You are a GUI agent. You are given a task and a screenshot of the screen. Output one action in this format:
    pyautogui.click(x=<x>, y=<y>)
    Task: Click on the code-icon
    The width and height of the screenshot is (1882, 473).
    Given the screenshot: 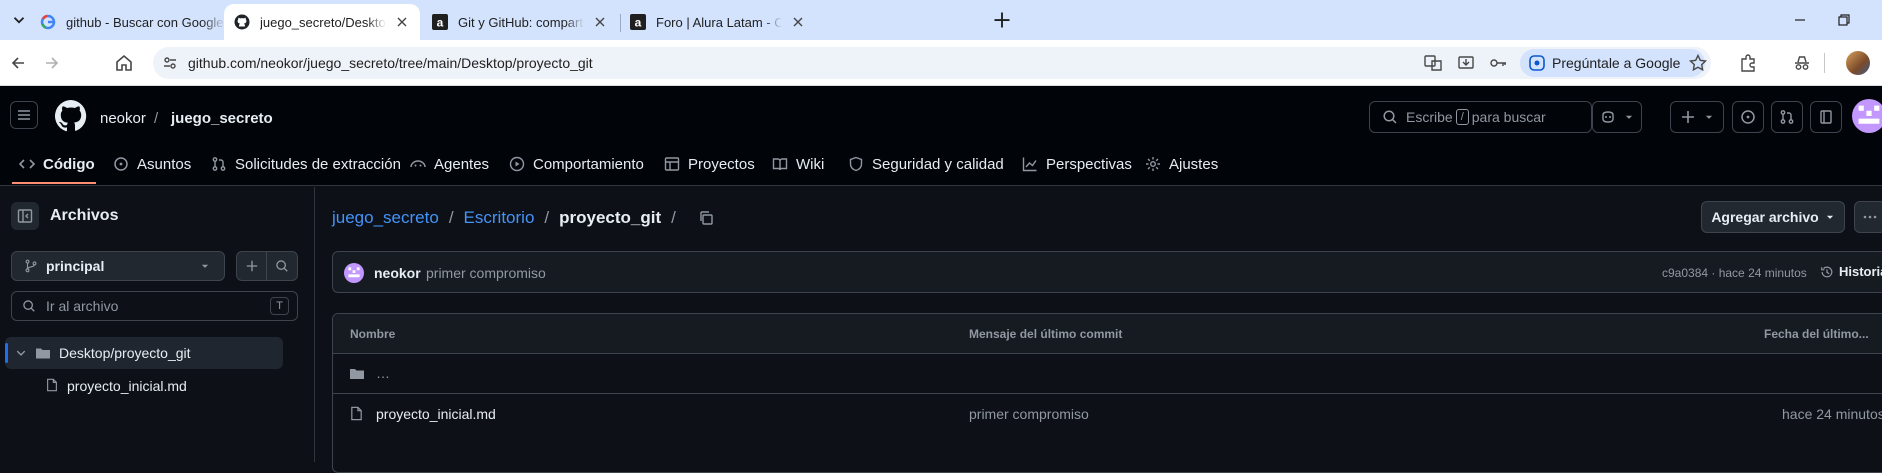 What is the action you would take?
    pyautogui.click(x=27, y=164)
    